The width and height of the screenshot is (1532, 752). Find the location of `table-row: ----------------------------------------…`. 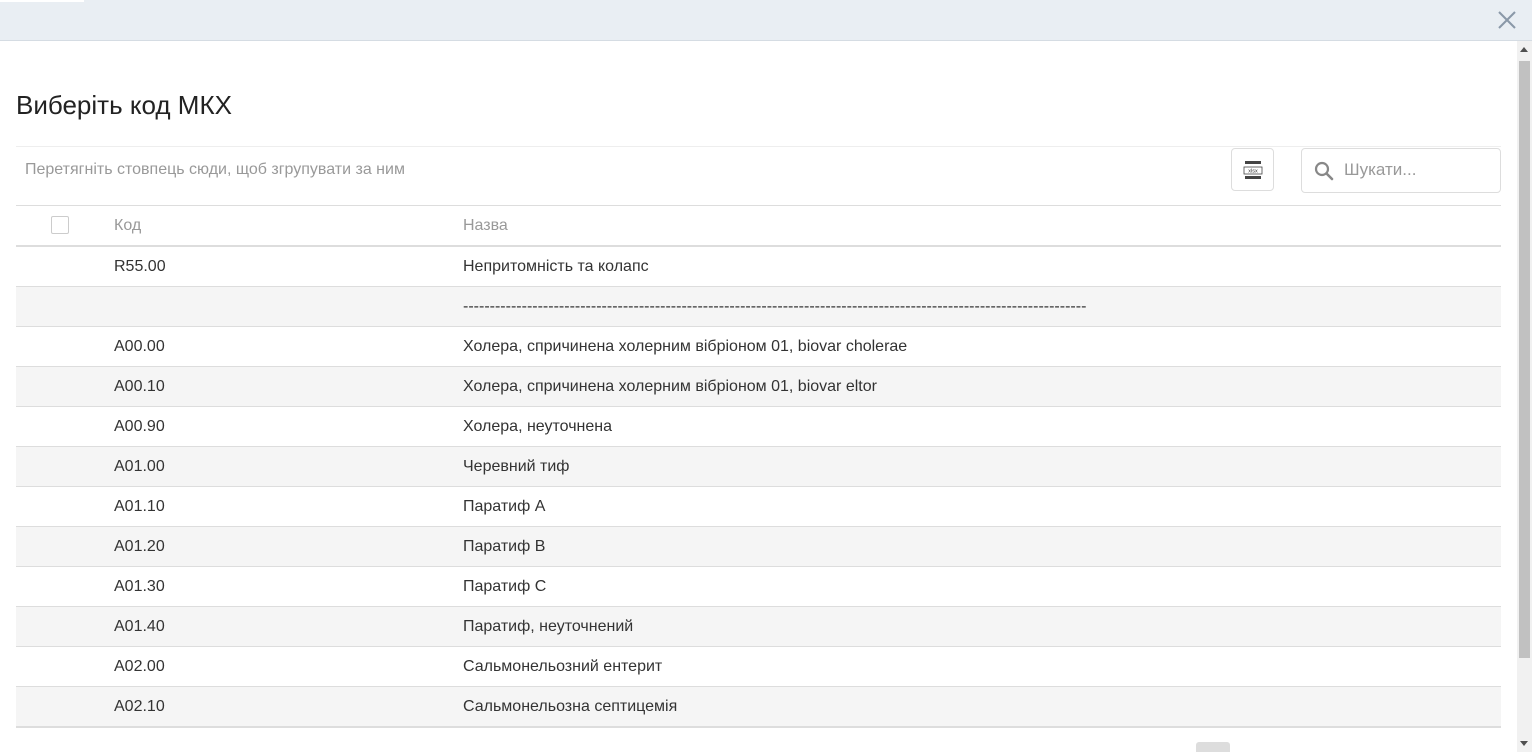

table-row: ----------------------------------------… is located at coordinates (758, 307).